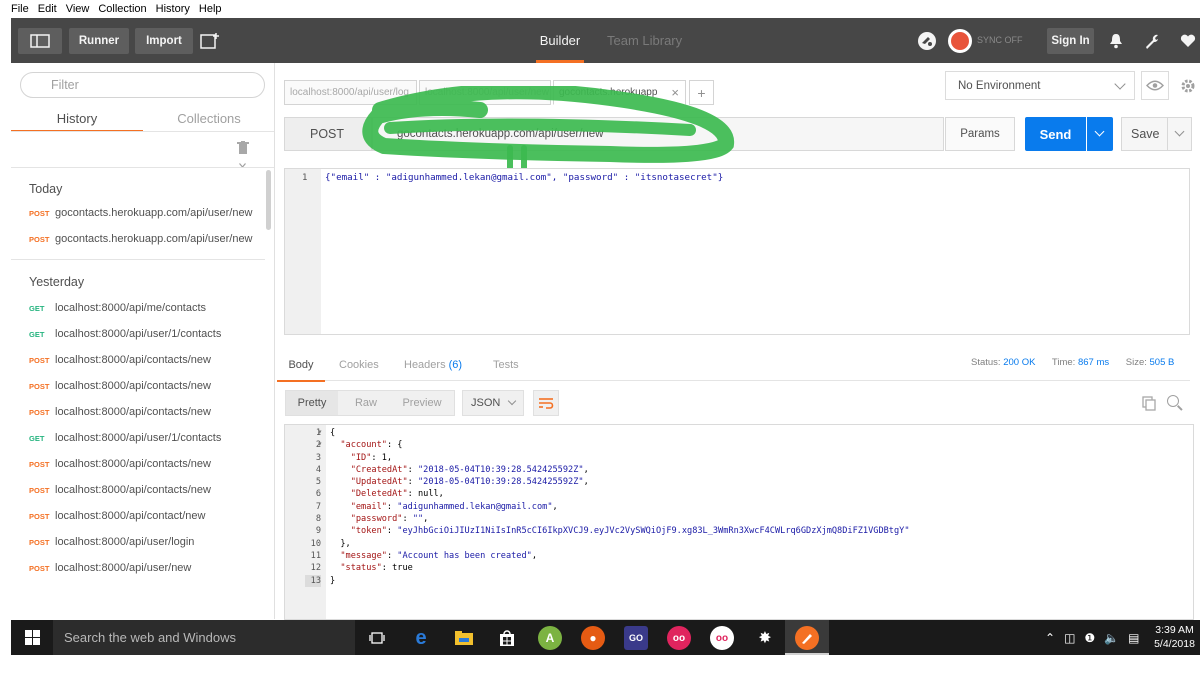 This screenshot has height=674, width=1200. I want to click on environment-select: No Environment, so click(1040, 85).